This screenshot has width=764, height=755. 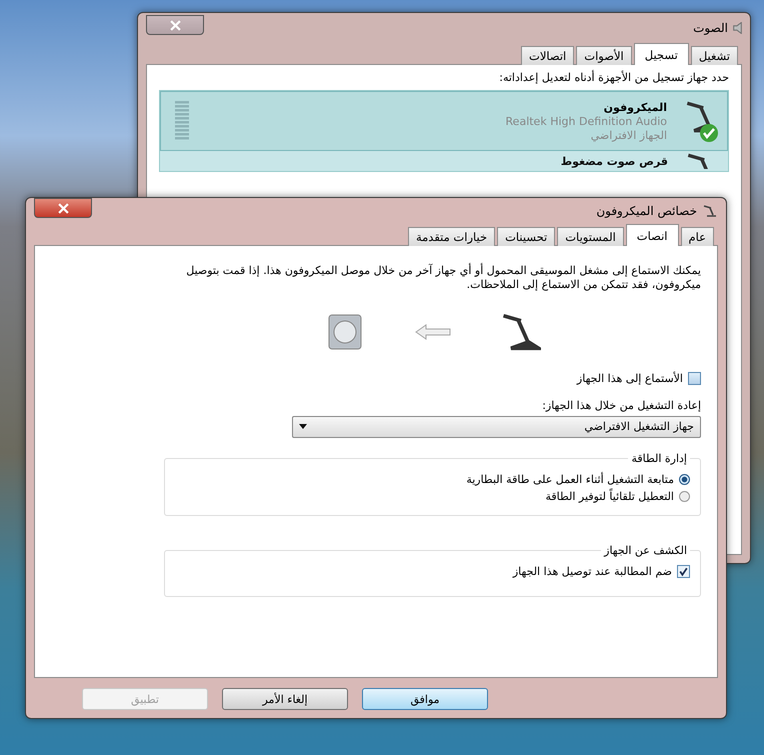 What do you see at coordinates (444, 161) in the screenshot?
I see `device-item: قرص صوت مضغوط` at bounding box center [444, 161].